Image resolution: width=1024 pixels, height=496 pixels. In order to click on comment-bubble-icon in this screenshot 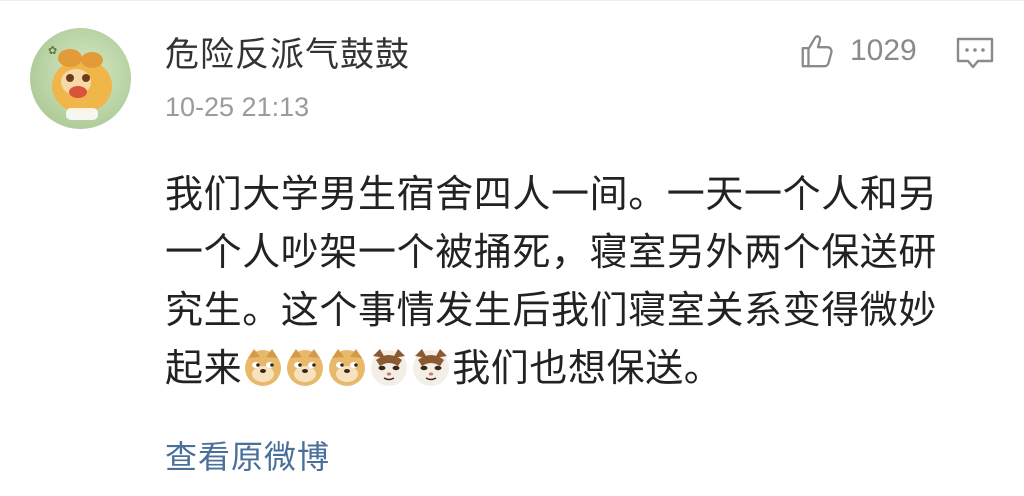, I will do `click(975, 53)`.